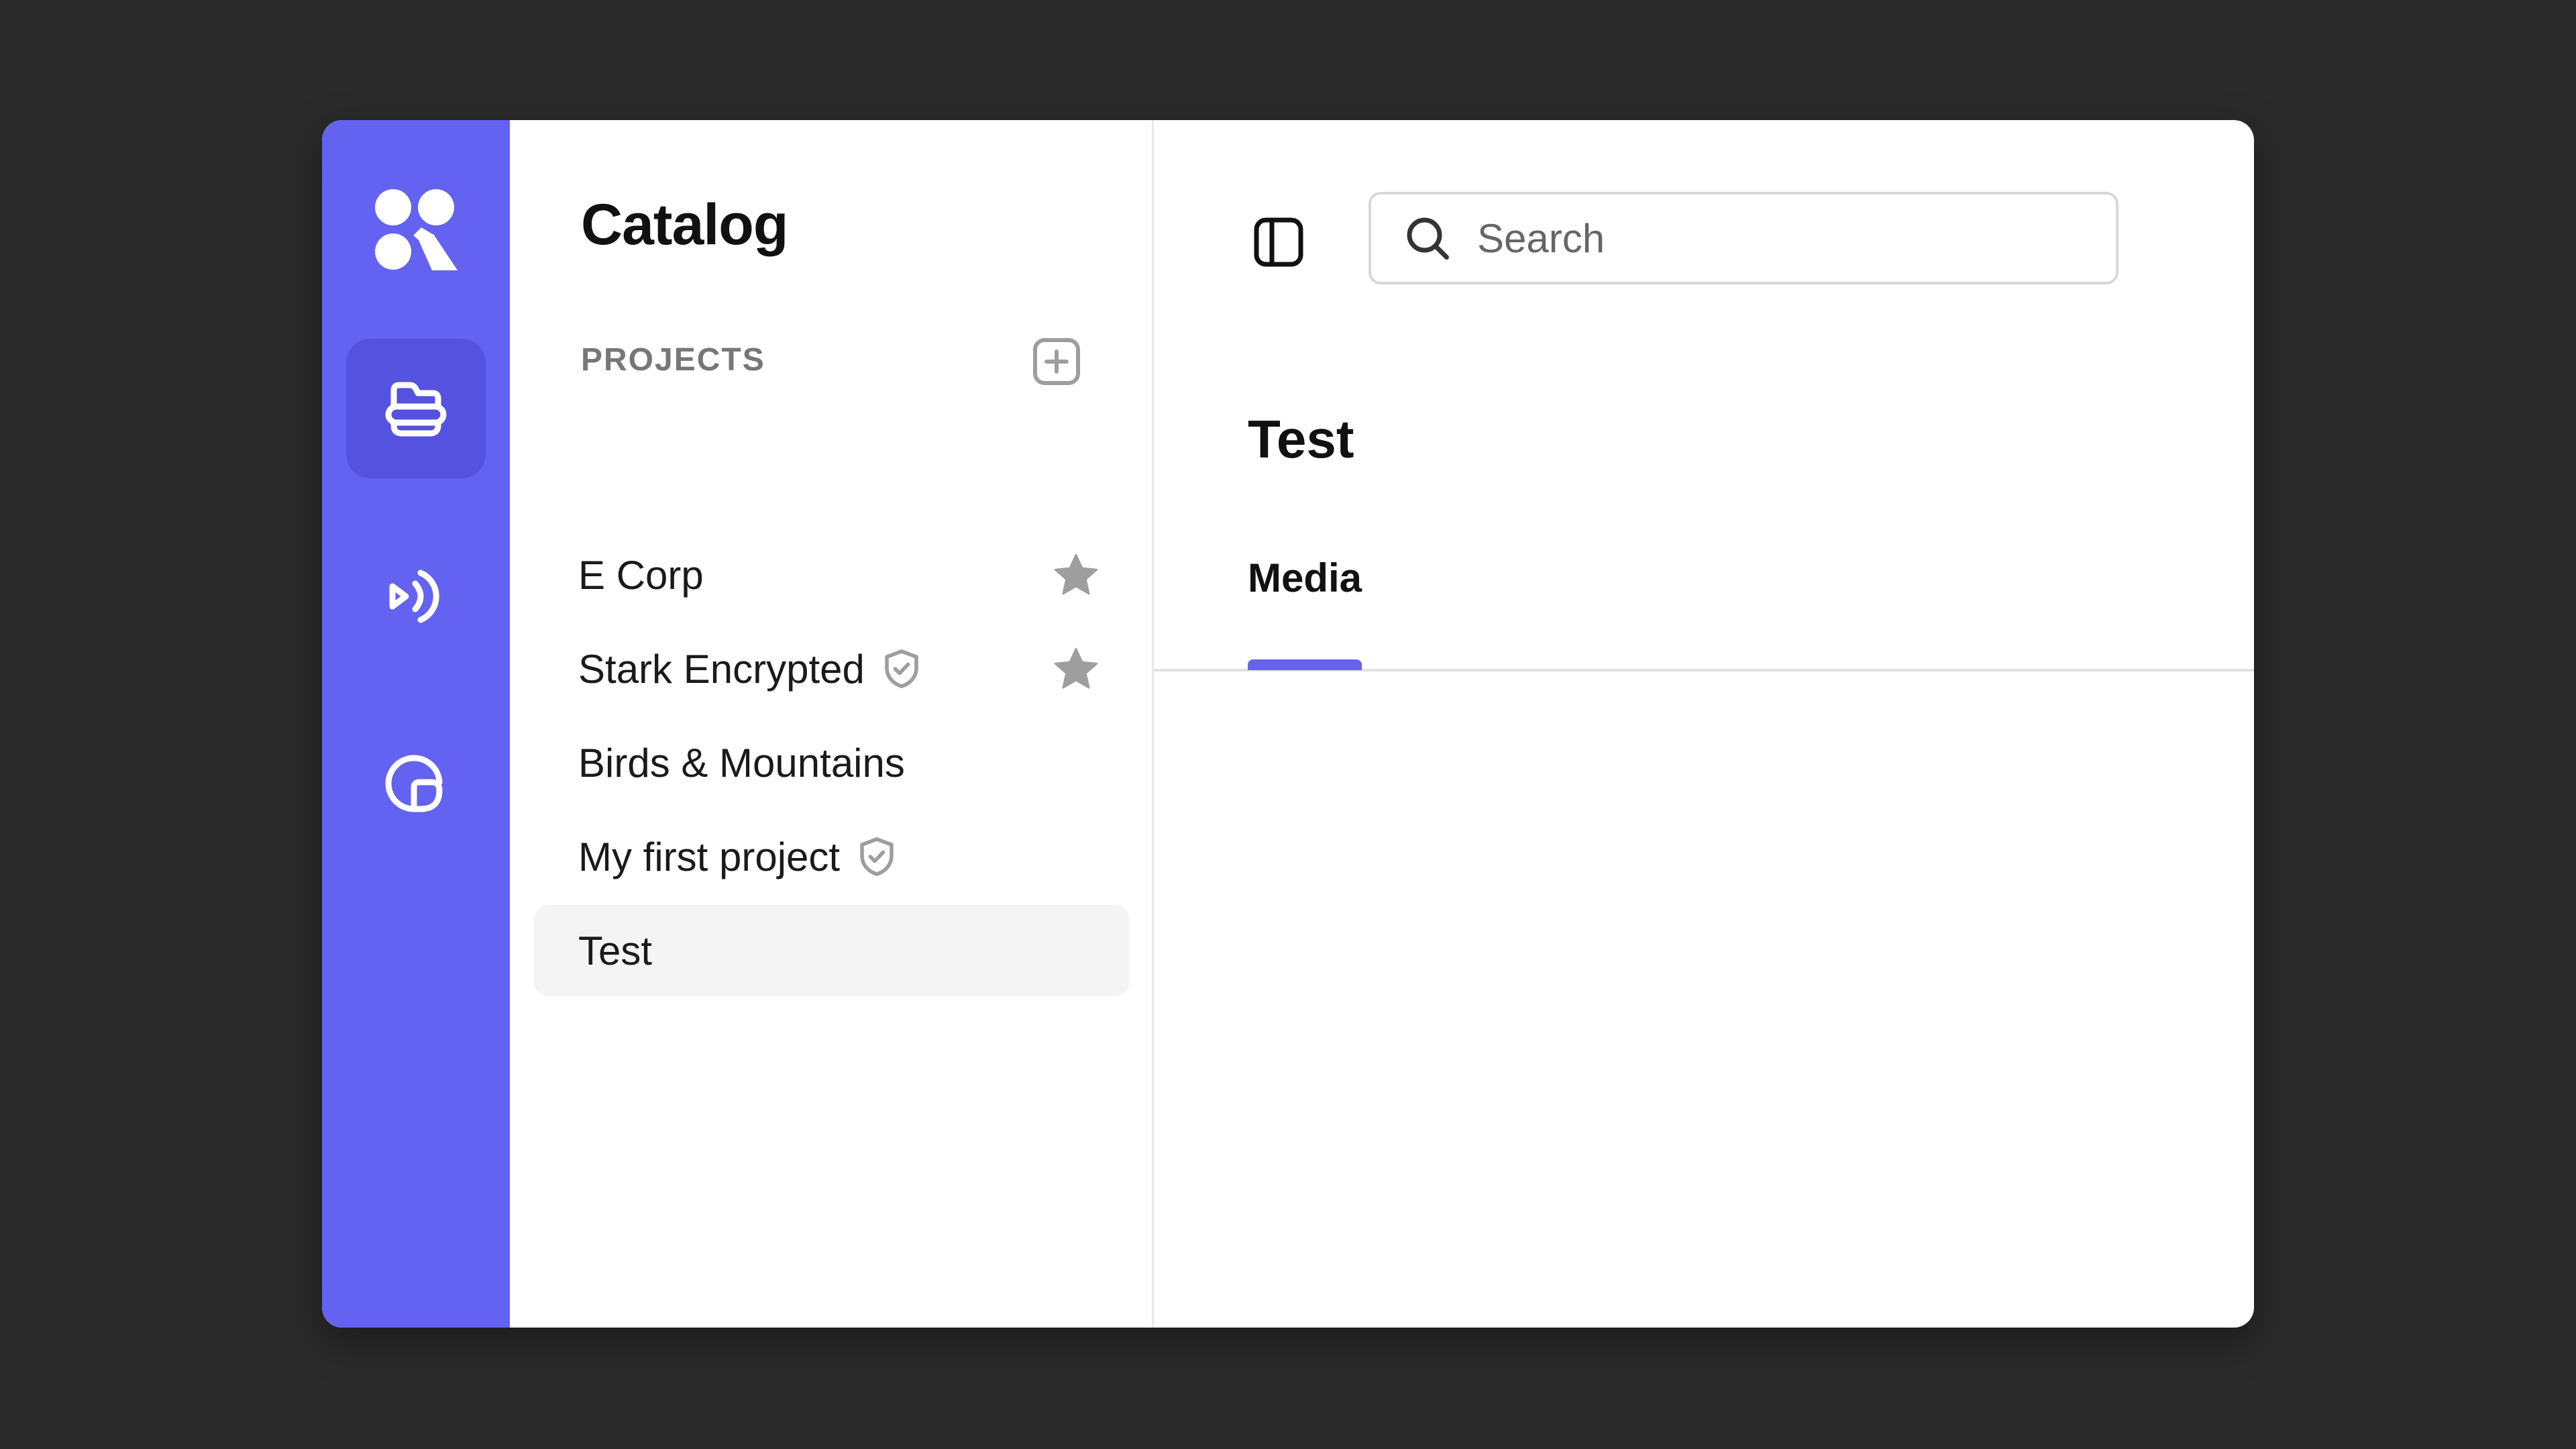 This screenshot has width=2576, height=1449. I want to click on plus-square-icon, so click(1056, 361).